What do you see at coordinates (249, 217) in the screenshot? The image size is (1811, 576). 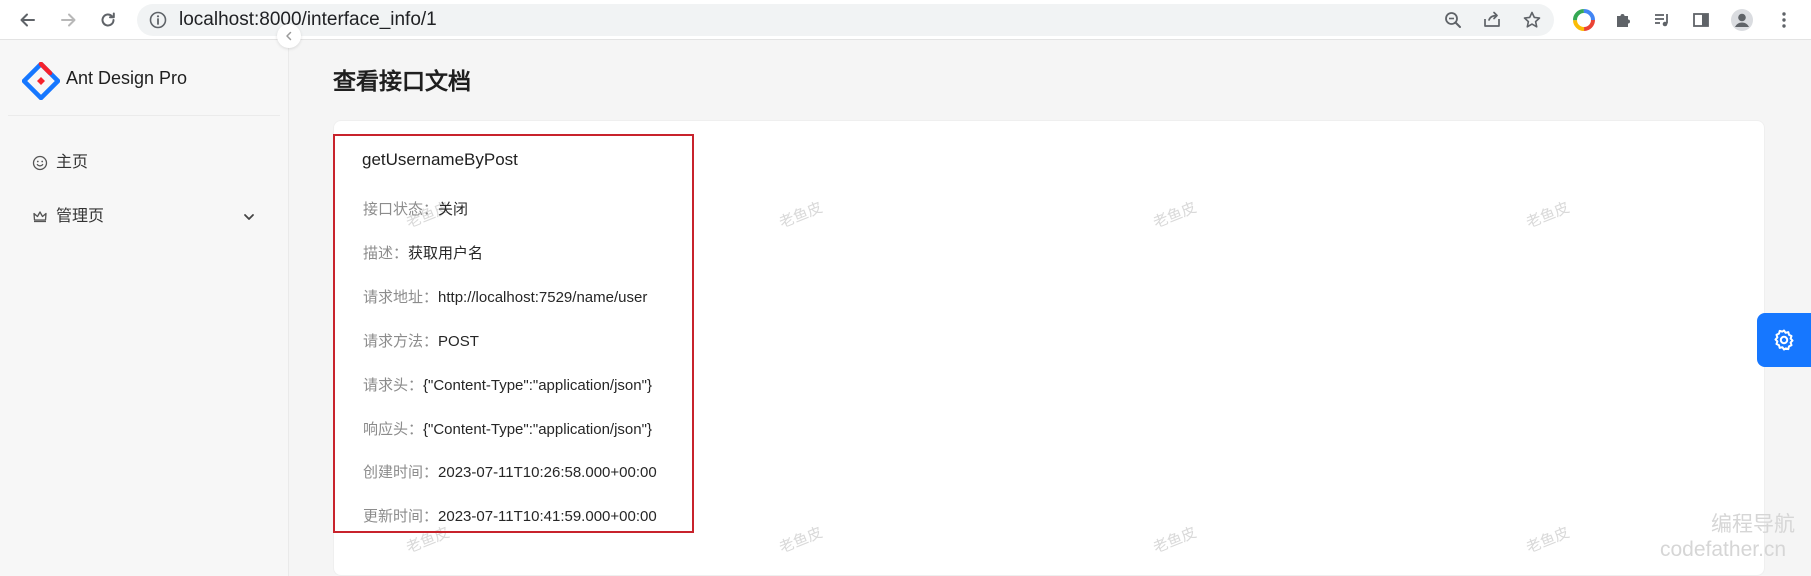 I see `chevron-down-icon` at bounding box center [249, 217].